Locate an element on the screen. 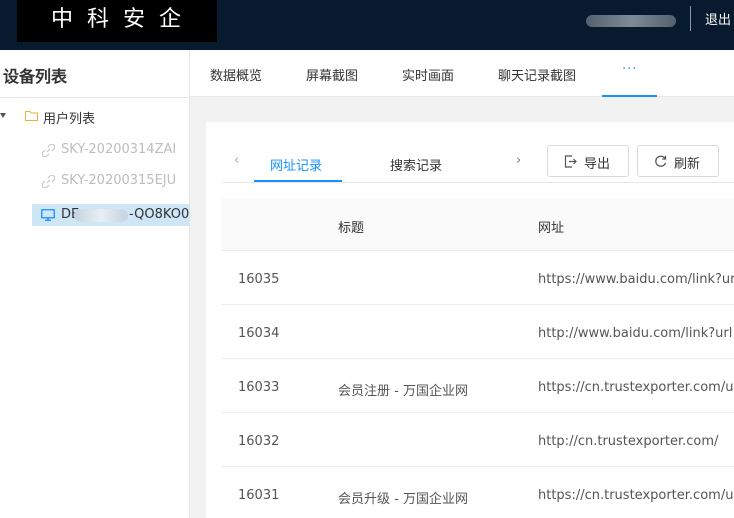 This screenshot has width=734, height=518. subtab-url-records: 网址记录 is located at coordinates (296, 164).